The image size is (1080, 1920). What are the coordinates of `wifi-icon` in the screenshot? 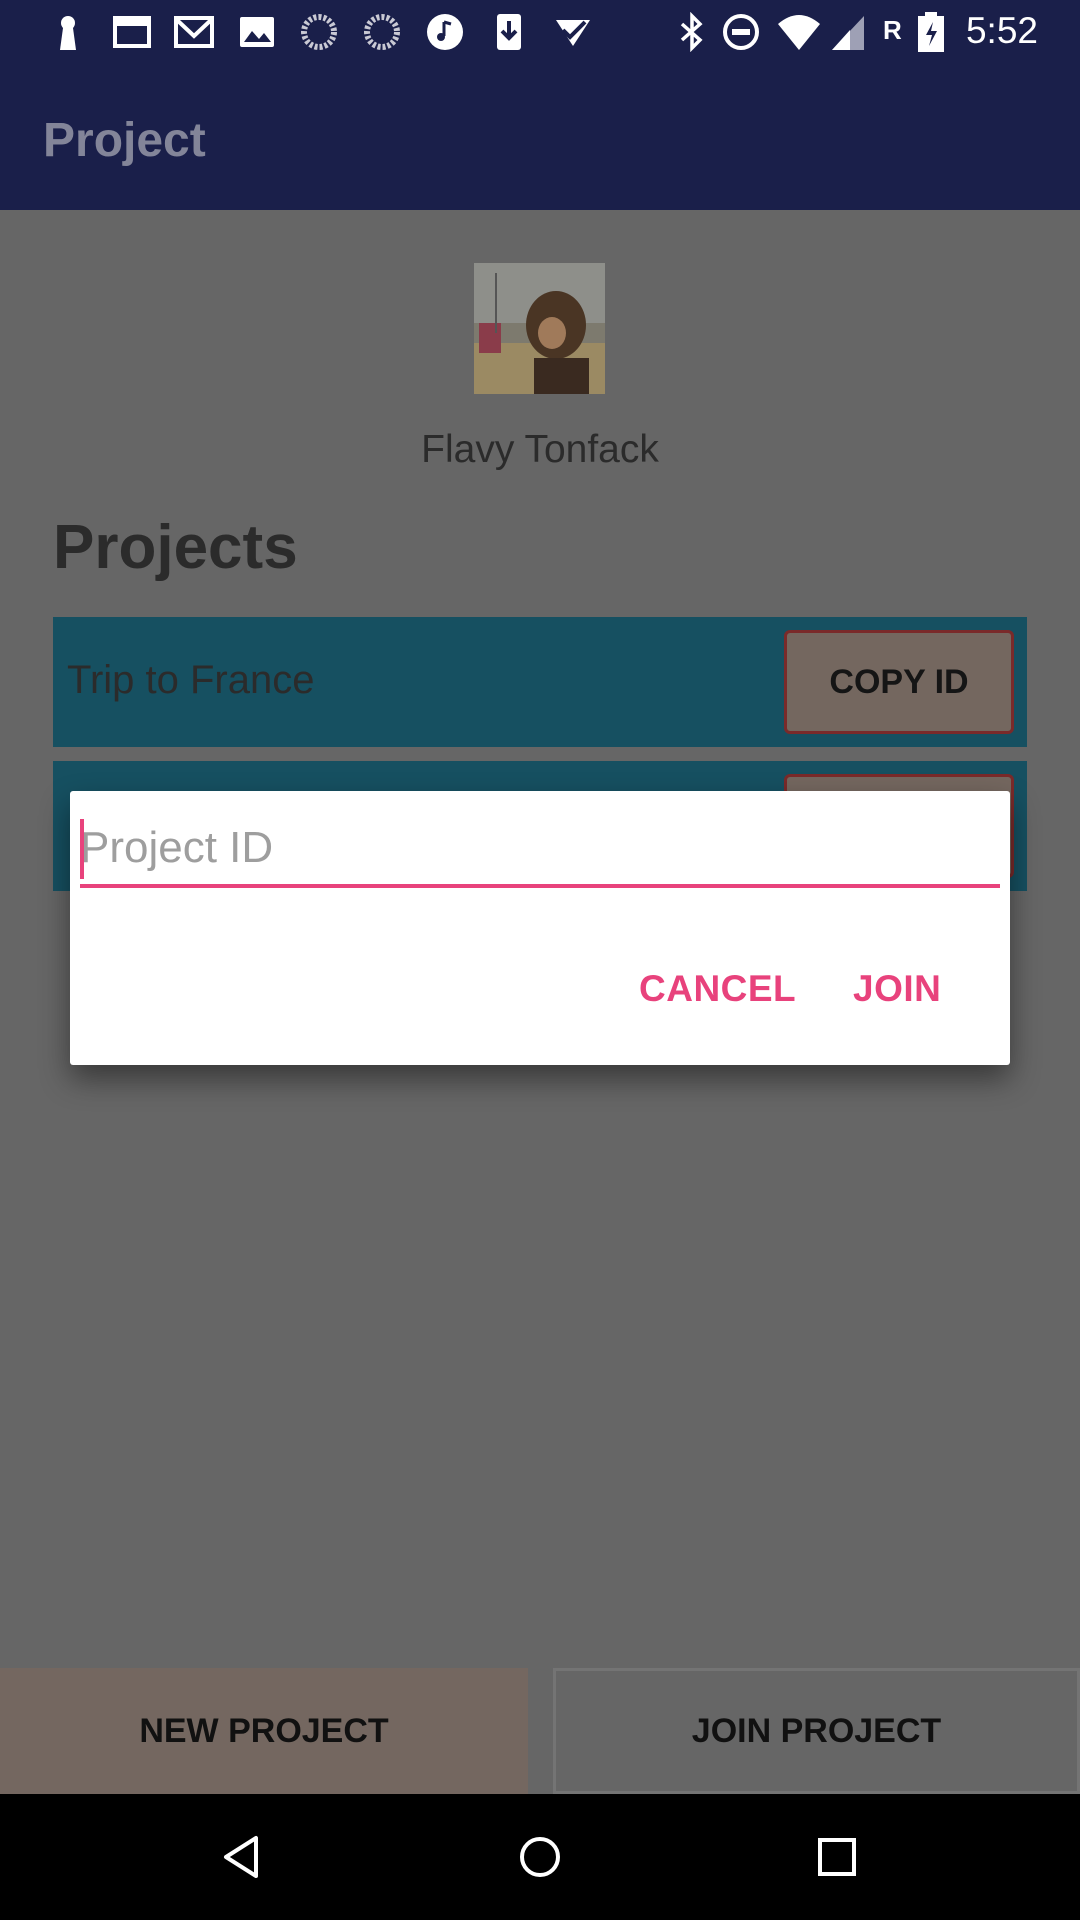 It's located at (799, 32).